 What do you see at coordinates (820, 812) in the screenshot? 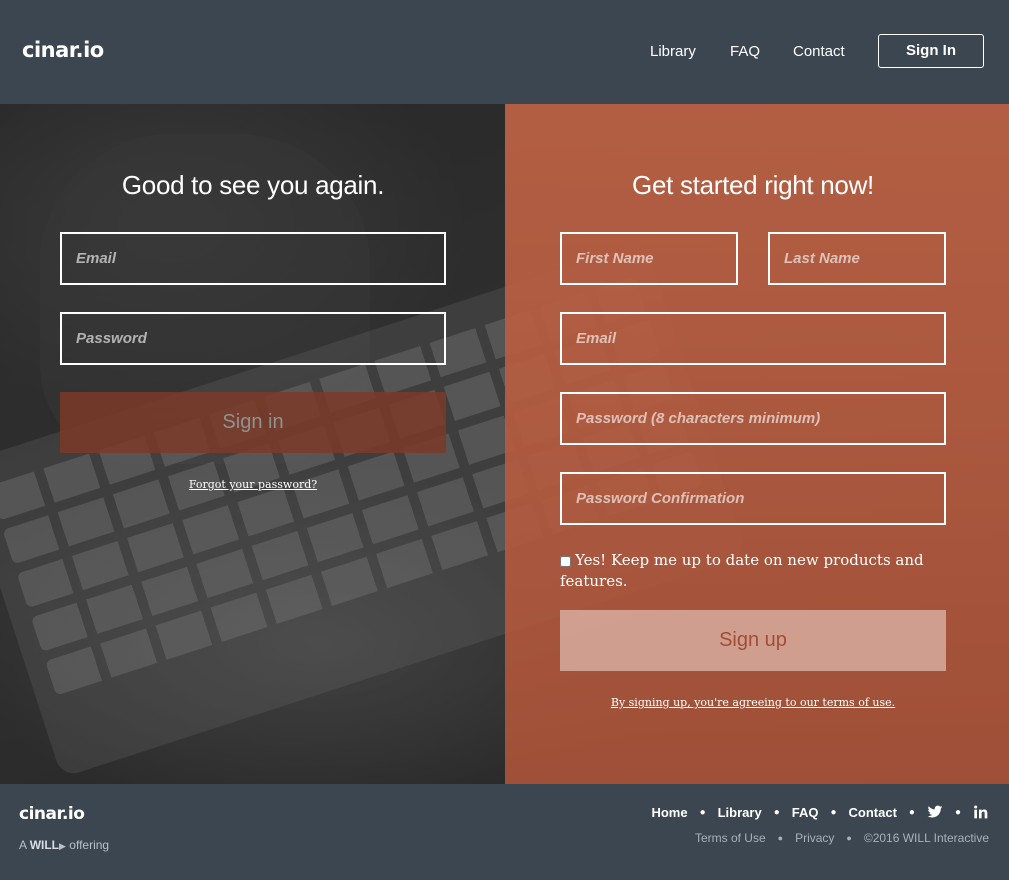
I see `footer-nav: Home ● Library ● FAQ ● Contact ● ●` at bounding box center [820, 812].